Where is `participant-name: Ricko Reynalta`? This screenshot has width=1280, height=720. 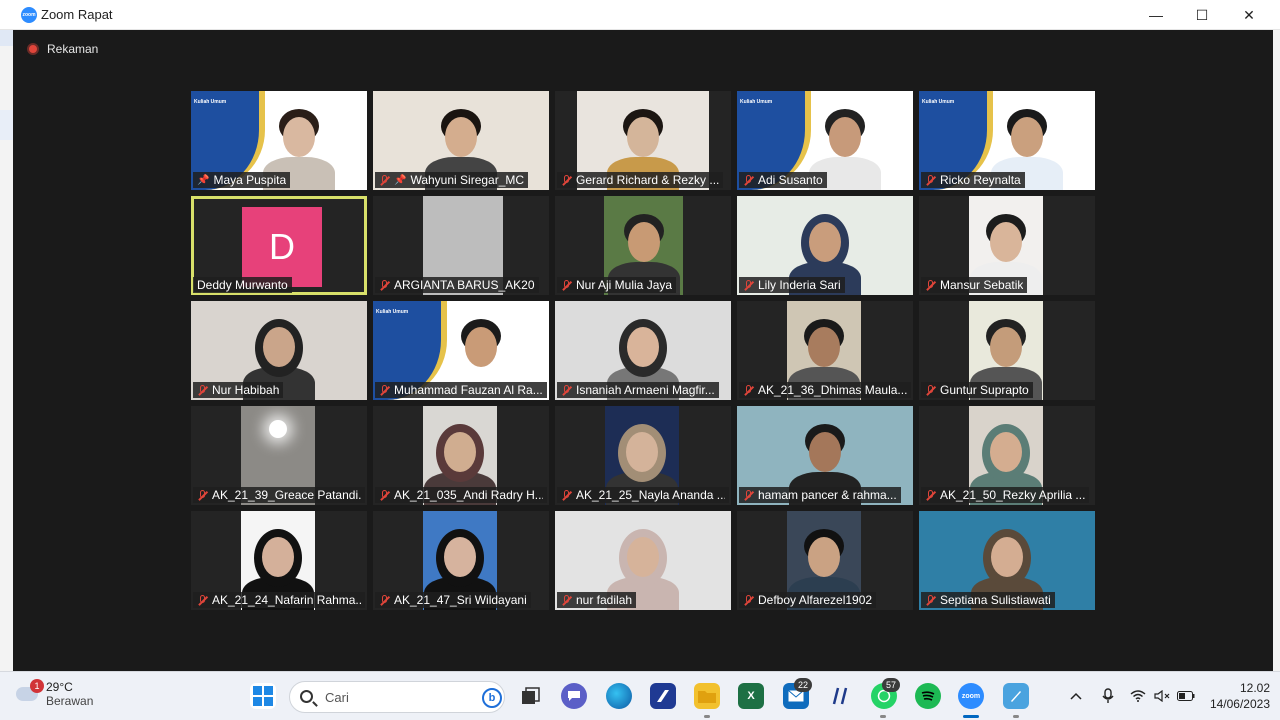
participant-name: Ricko Reynalta is located at coordinates (980, 180).